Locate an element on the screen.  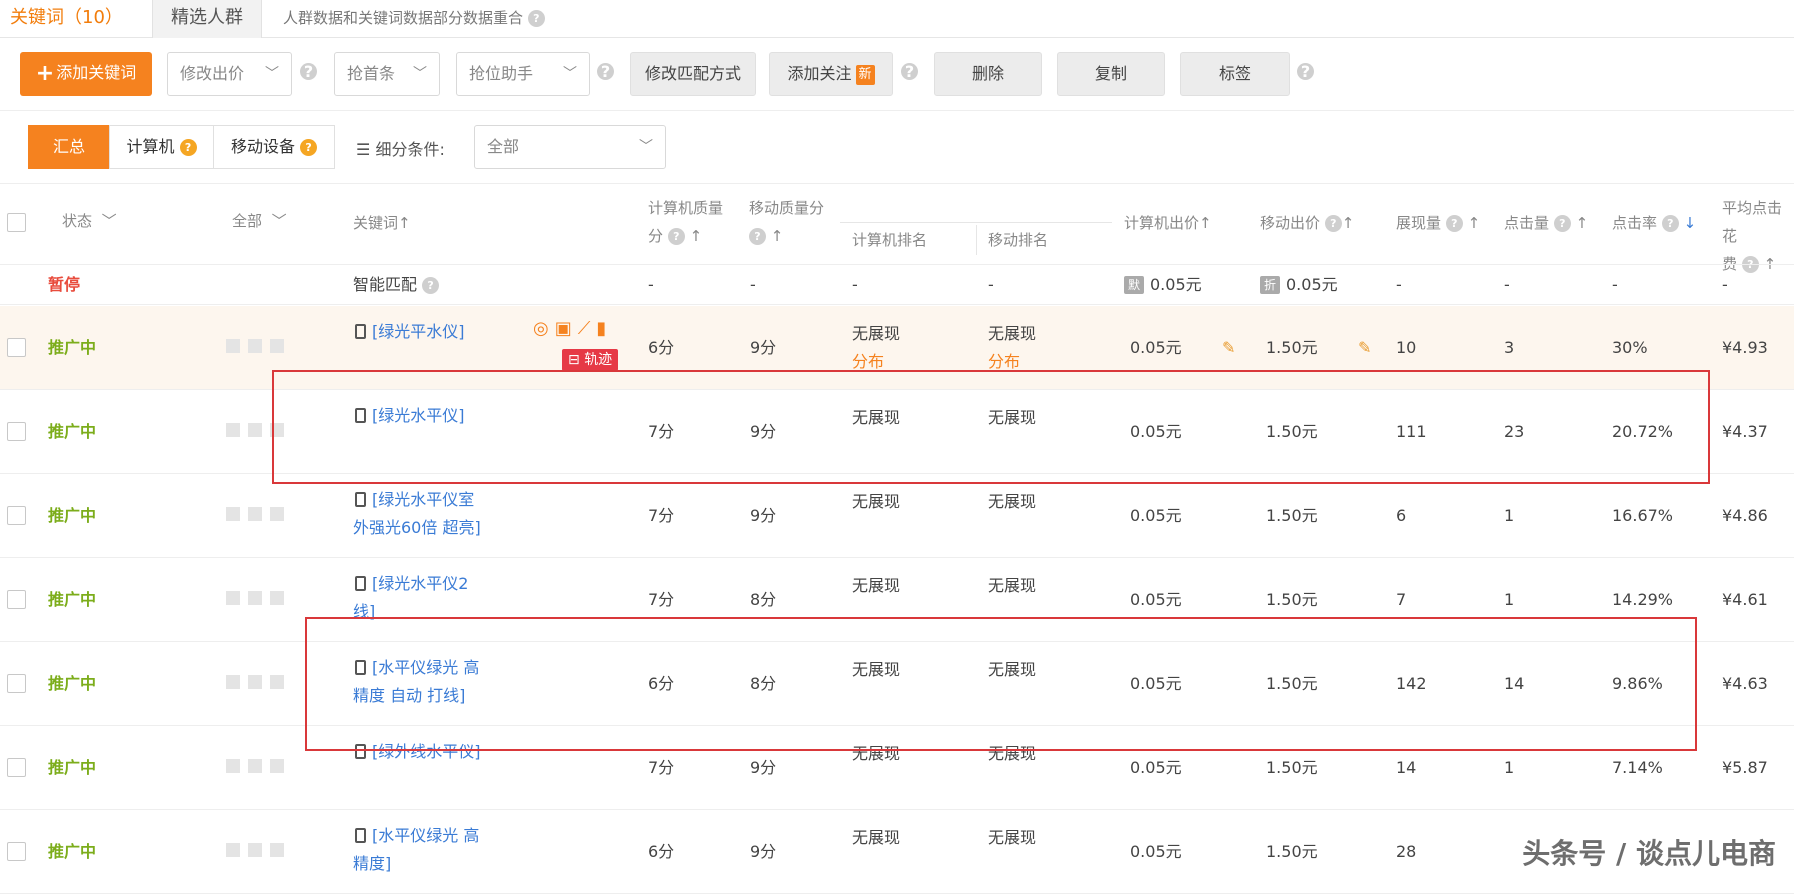
select-all-checkbox is located at coordinates (16, 222).